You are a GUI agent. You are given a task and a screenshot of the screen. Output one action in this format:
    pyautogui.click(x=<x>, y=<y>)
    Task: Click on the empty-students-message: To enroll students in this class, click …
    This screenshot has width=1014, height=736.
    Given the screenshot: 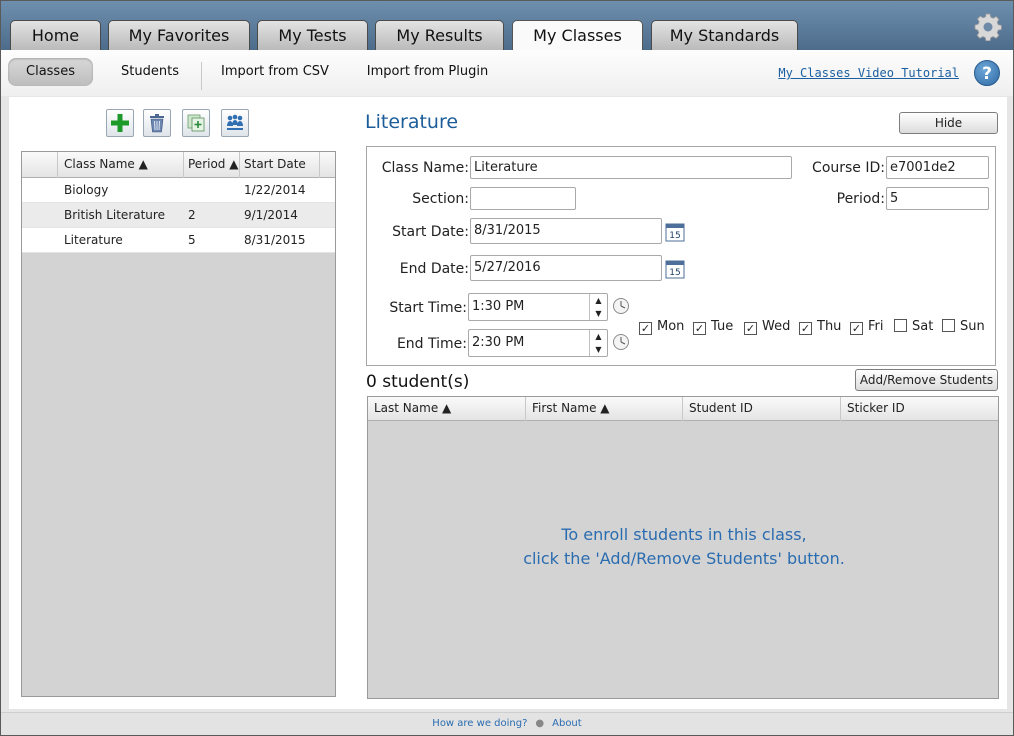 What is the action you would take?
    pyautogui.click(x=684, y=547)
    